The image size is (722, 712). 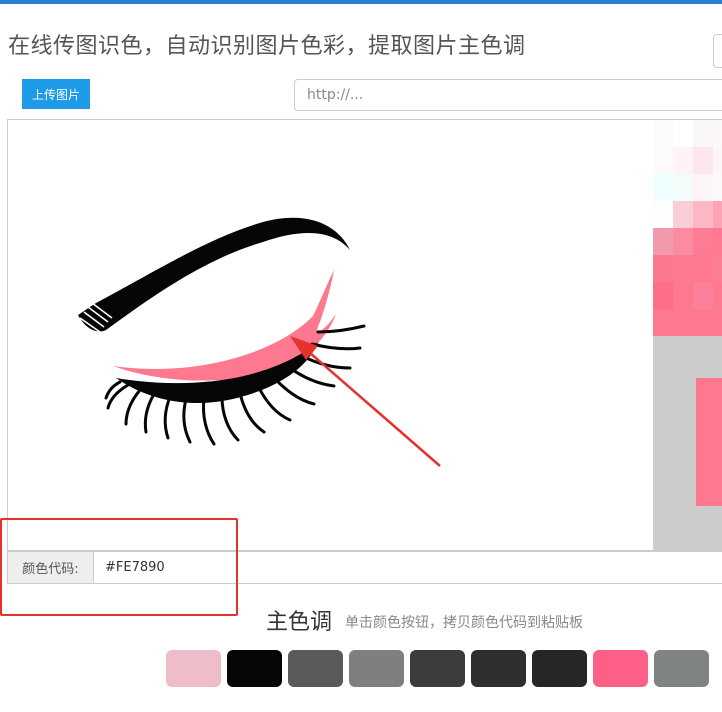 What do you see at coordinates (365, 401) in the screenshot?
I see `annotation-arrow` at bounding box center [365, 401].